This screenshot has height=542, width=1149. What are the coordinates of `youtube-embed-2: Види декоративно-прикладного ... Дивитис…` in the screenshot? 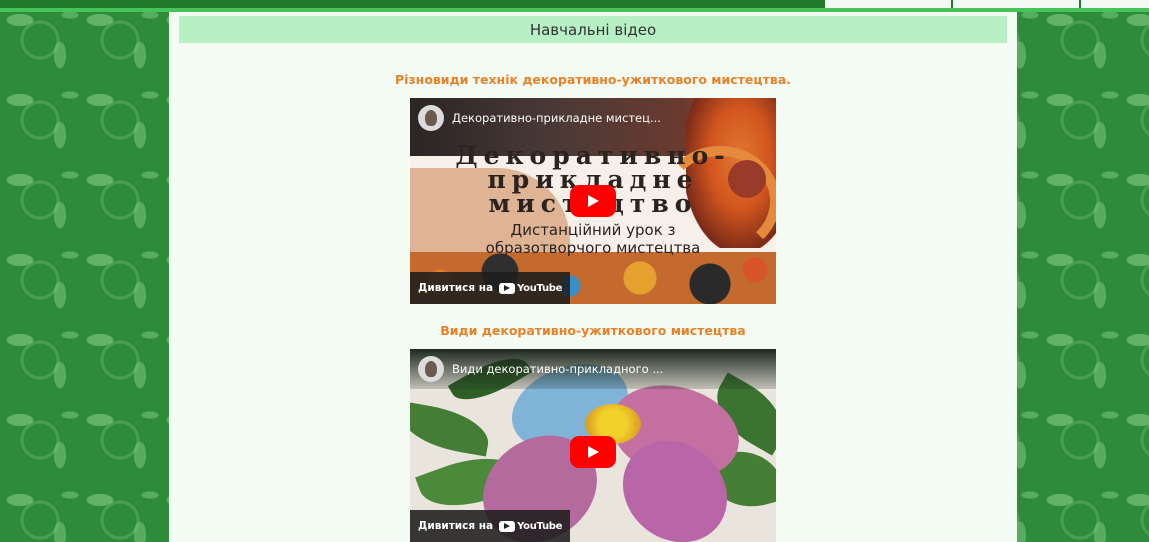 It's located at (593, 445).